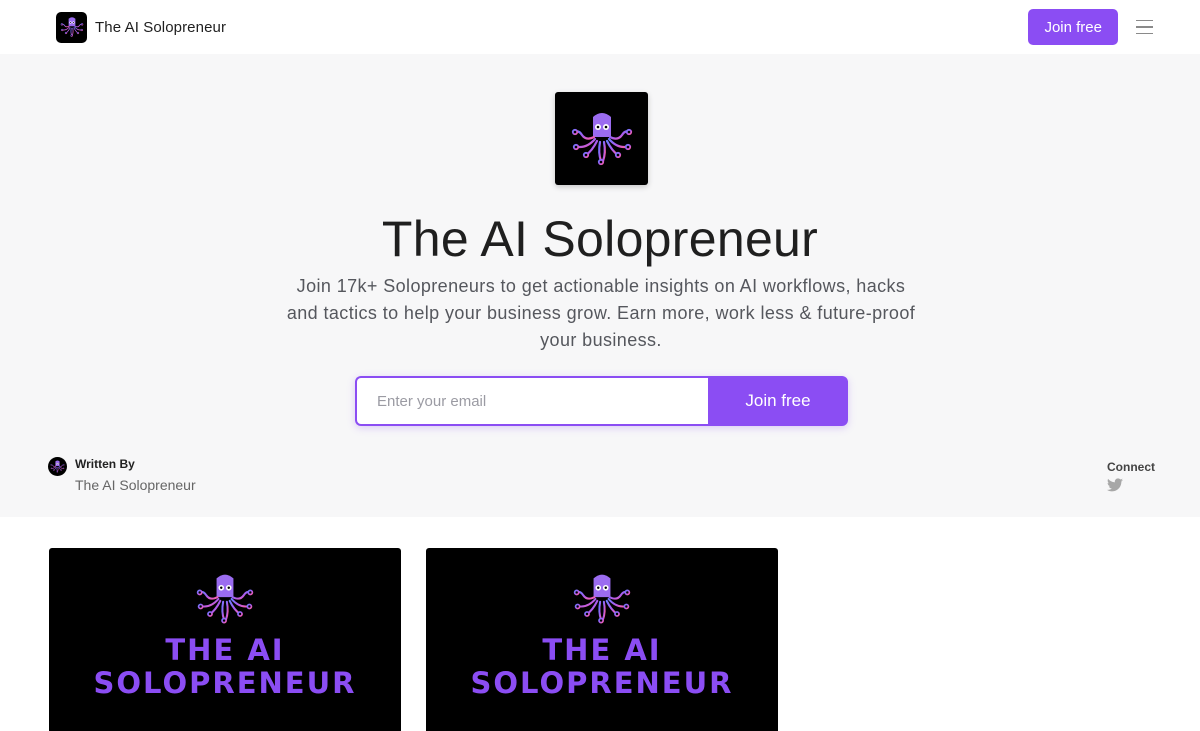  I want to click on signup-form: Join free, so click(601, 401).